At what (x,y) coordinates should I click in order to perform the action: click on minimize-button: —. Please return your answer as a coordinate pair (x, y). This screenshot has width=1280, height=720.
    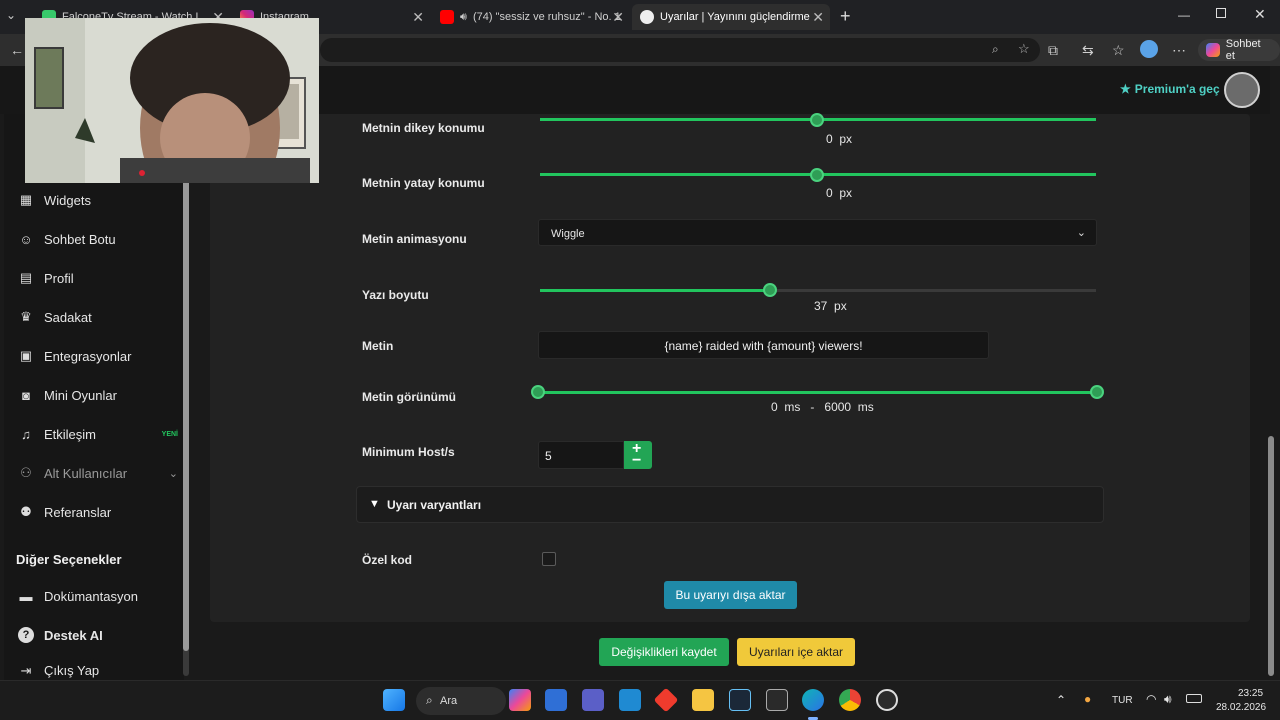
    Looking at the image, I should click on (1184, 15).